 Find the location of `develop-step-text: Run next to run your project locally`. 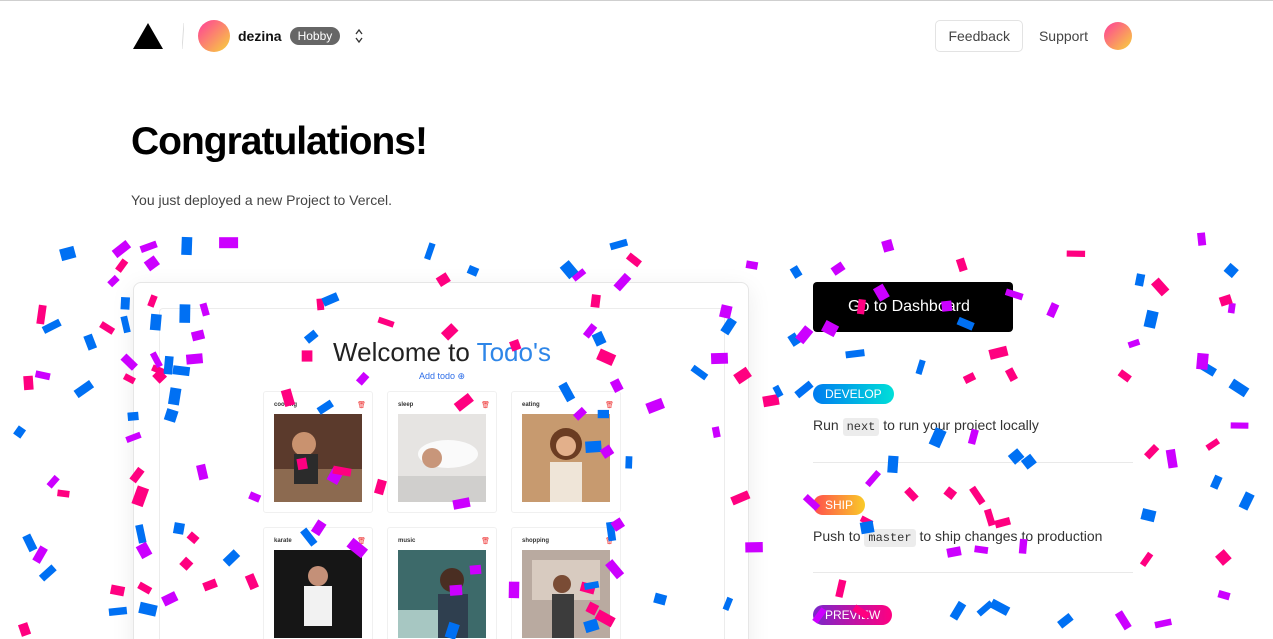

develop-step-text: Run next to run your project locally is located at coordinates (926, 426).